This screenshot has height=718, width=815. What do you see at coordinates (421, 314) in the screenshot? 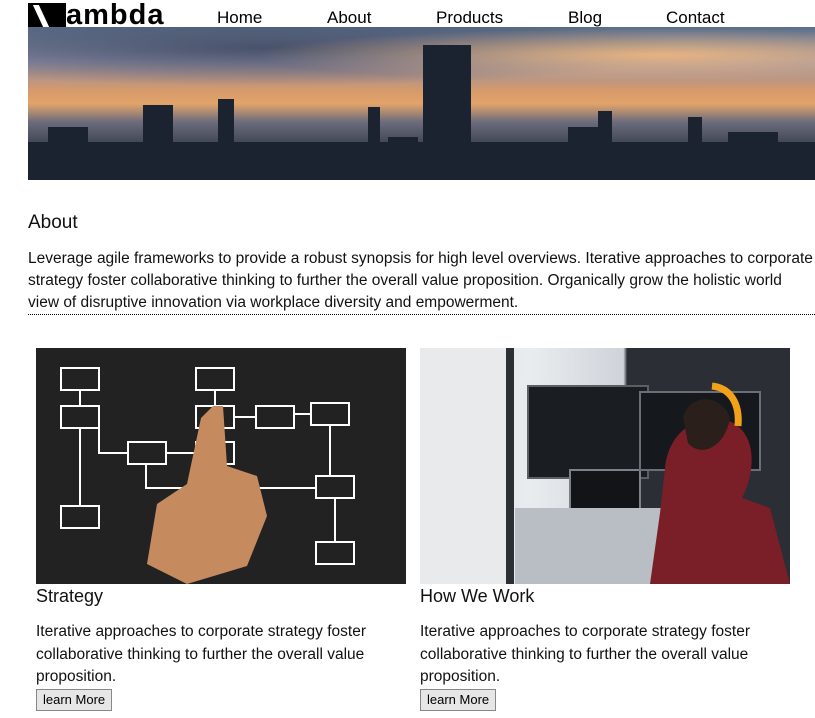
I see `section-divider` at bounding box center [421, 314].